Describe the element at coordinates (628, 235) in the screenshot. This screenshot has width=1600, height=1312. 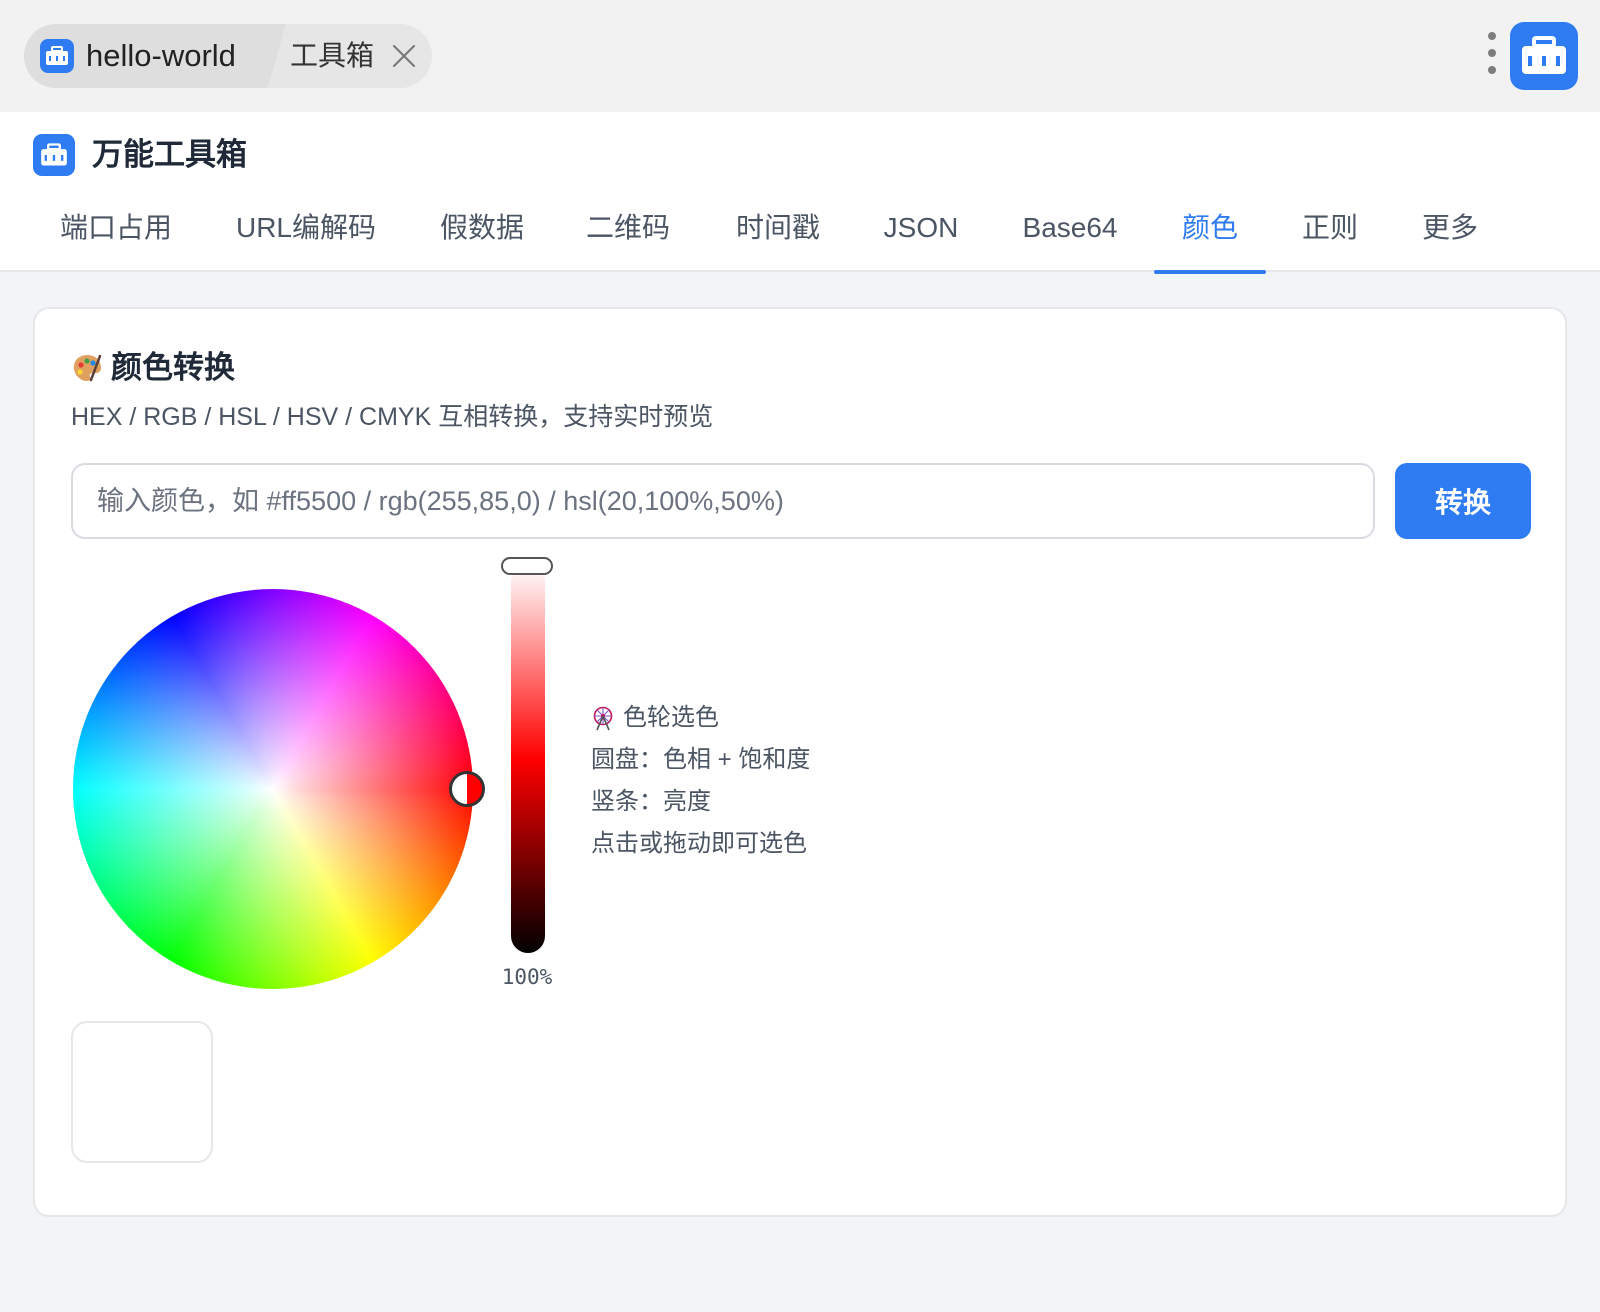
I see `tab-qrcode: 二维码` at that location.